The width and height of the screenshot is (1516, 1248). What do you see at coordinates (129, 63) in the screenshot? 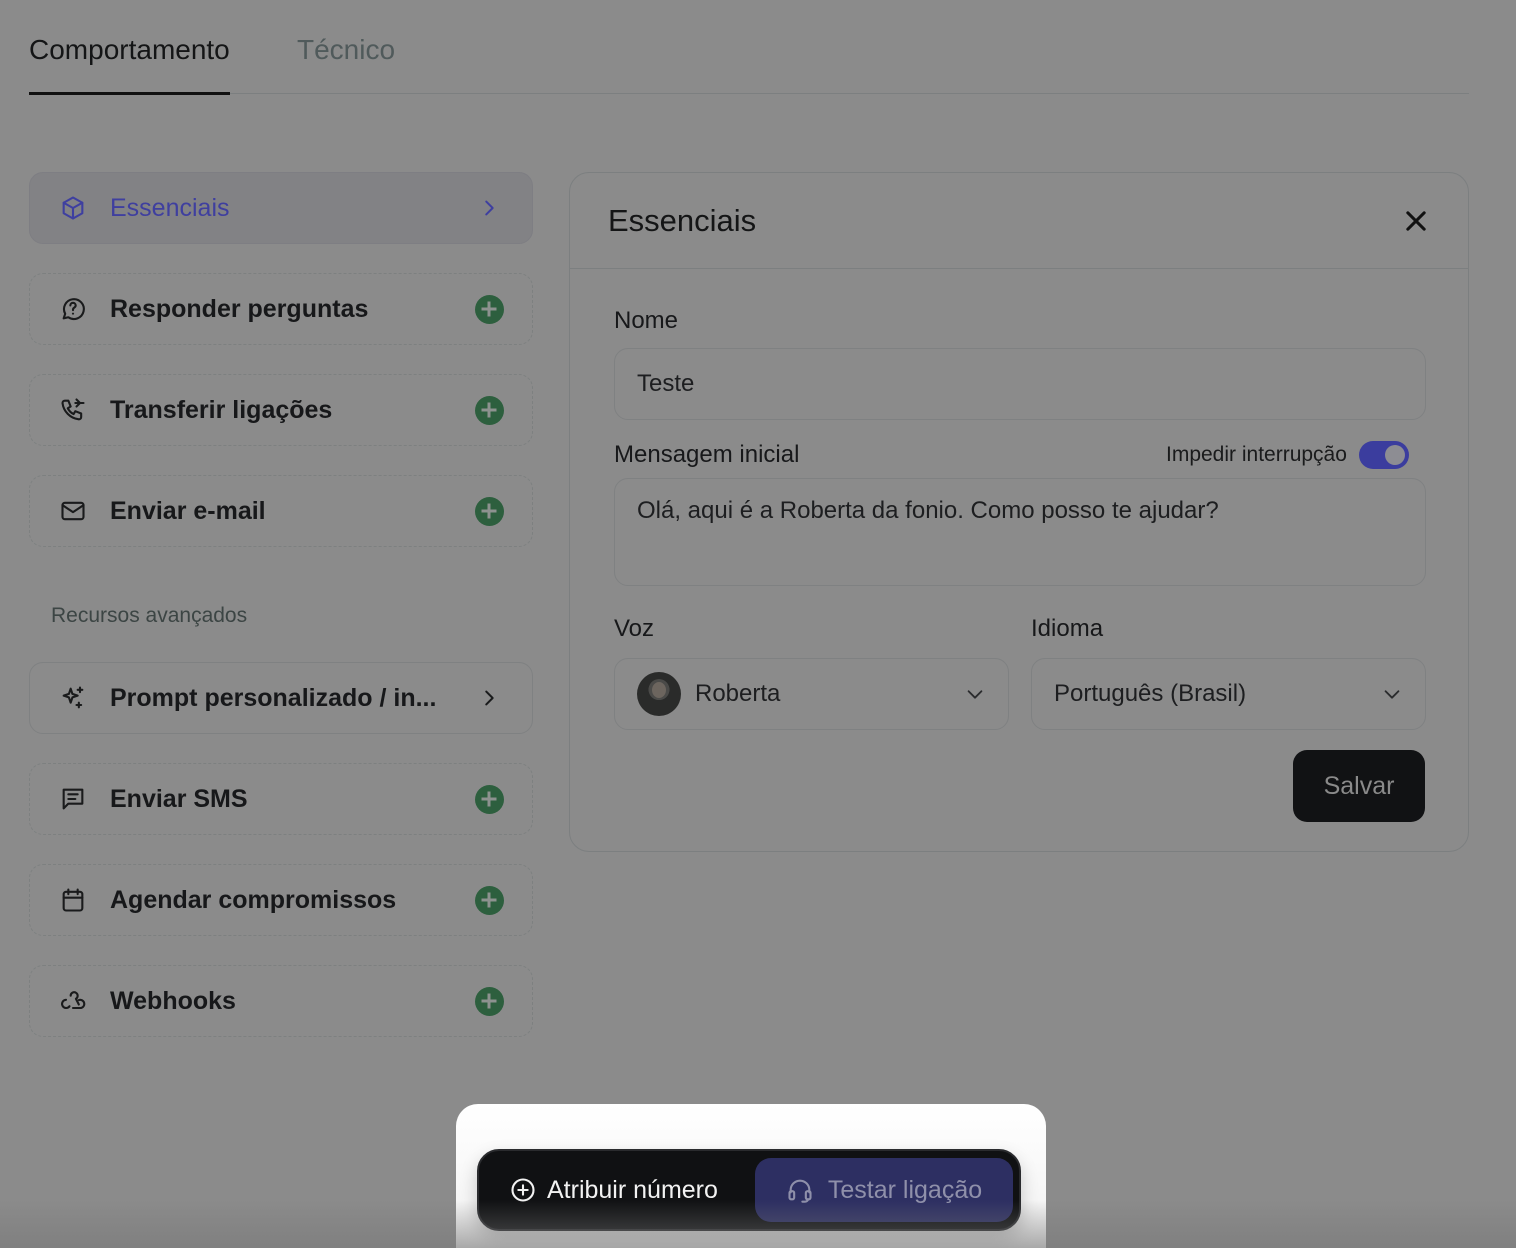
I see `tab-comportamento: Comportamento` at bounding box center [129, 63].